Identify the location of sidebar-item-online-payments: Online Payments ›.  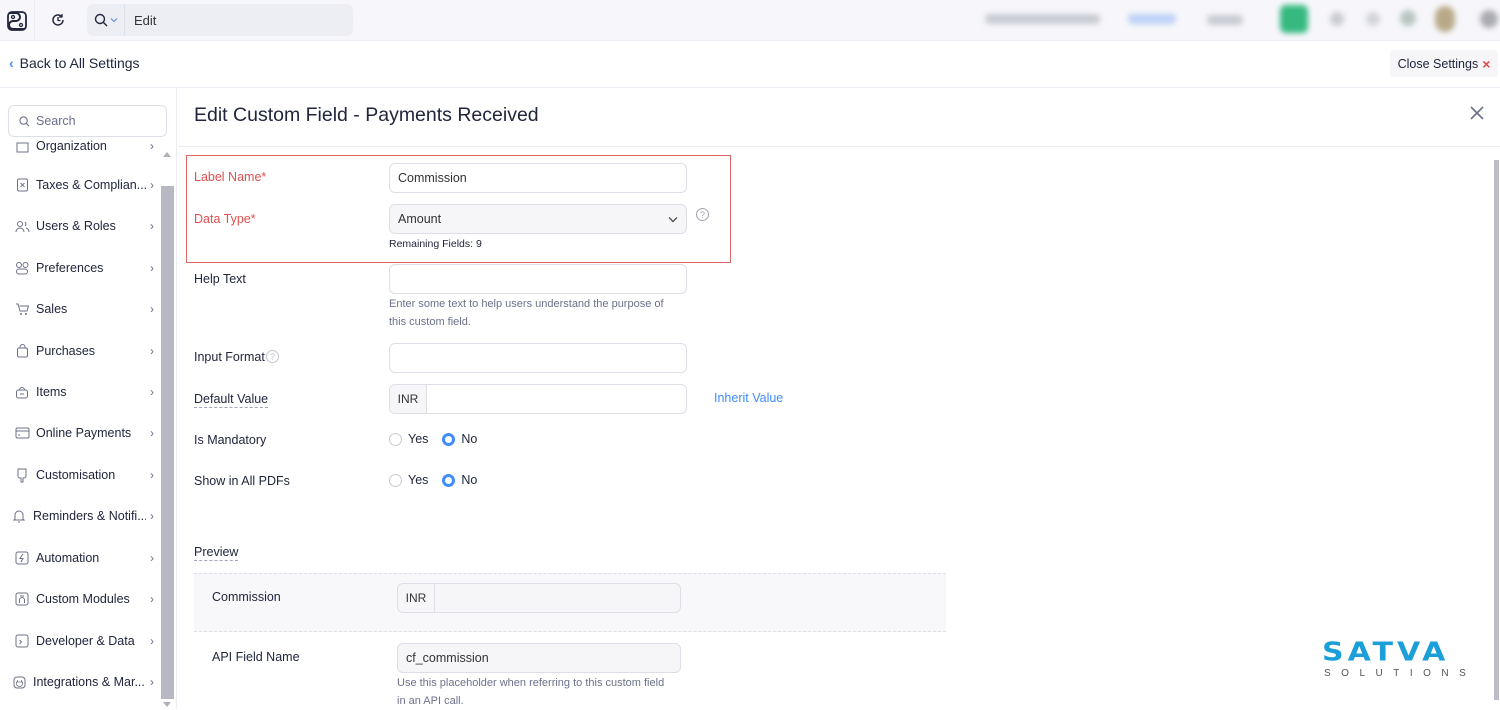
(84, 433).